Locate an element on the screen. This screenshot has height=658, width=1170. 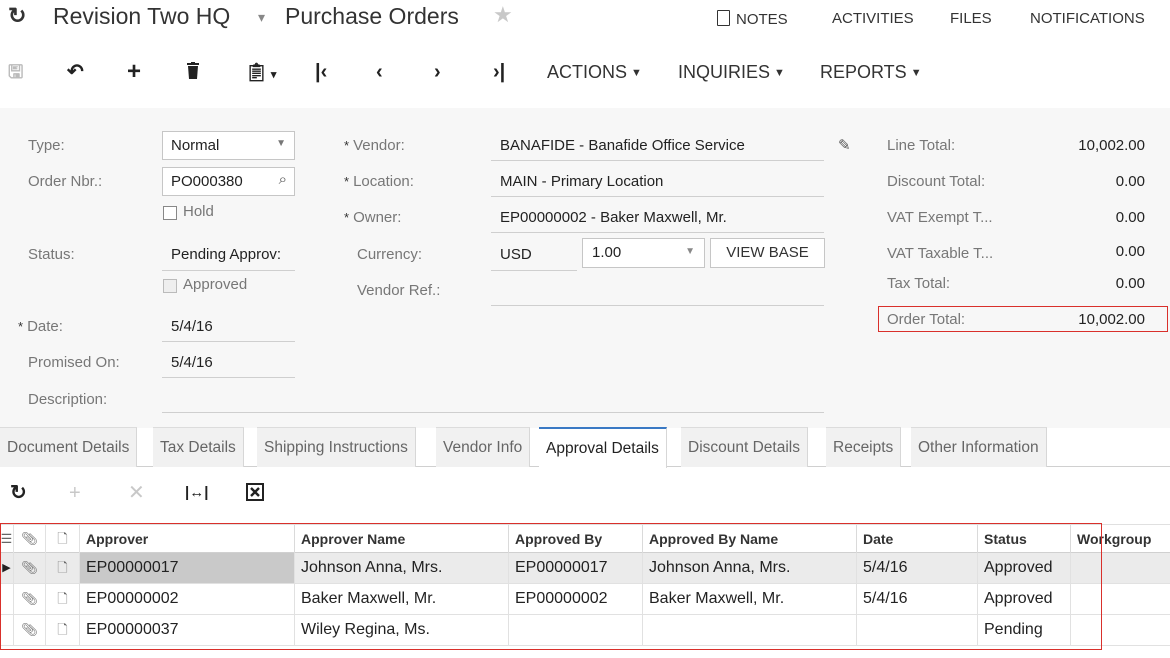
add-icon: + is located at coordinates (134, 72).